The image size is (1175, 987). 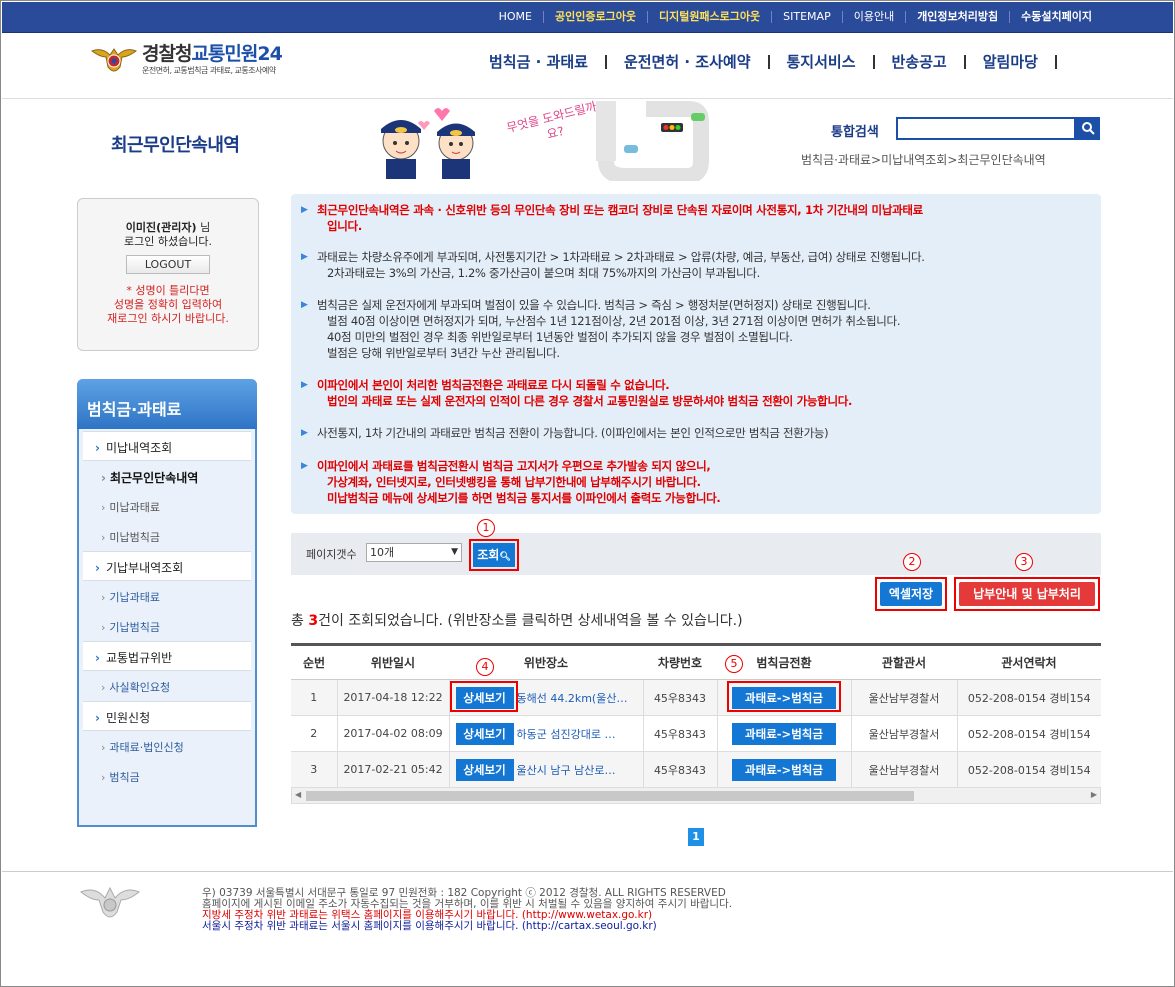 What do you see at coordinates (344, 226) in the screenshot?
I see `info-text: 입니다.` at bounding box center [344, 226].